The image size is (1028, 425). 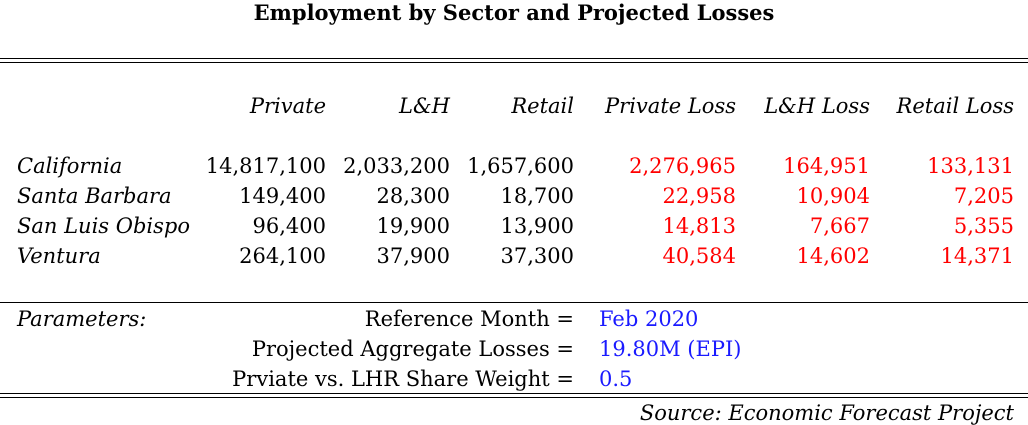 I want to click on table-cell: 264,100, so click(x=282, y=256).